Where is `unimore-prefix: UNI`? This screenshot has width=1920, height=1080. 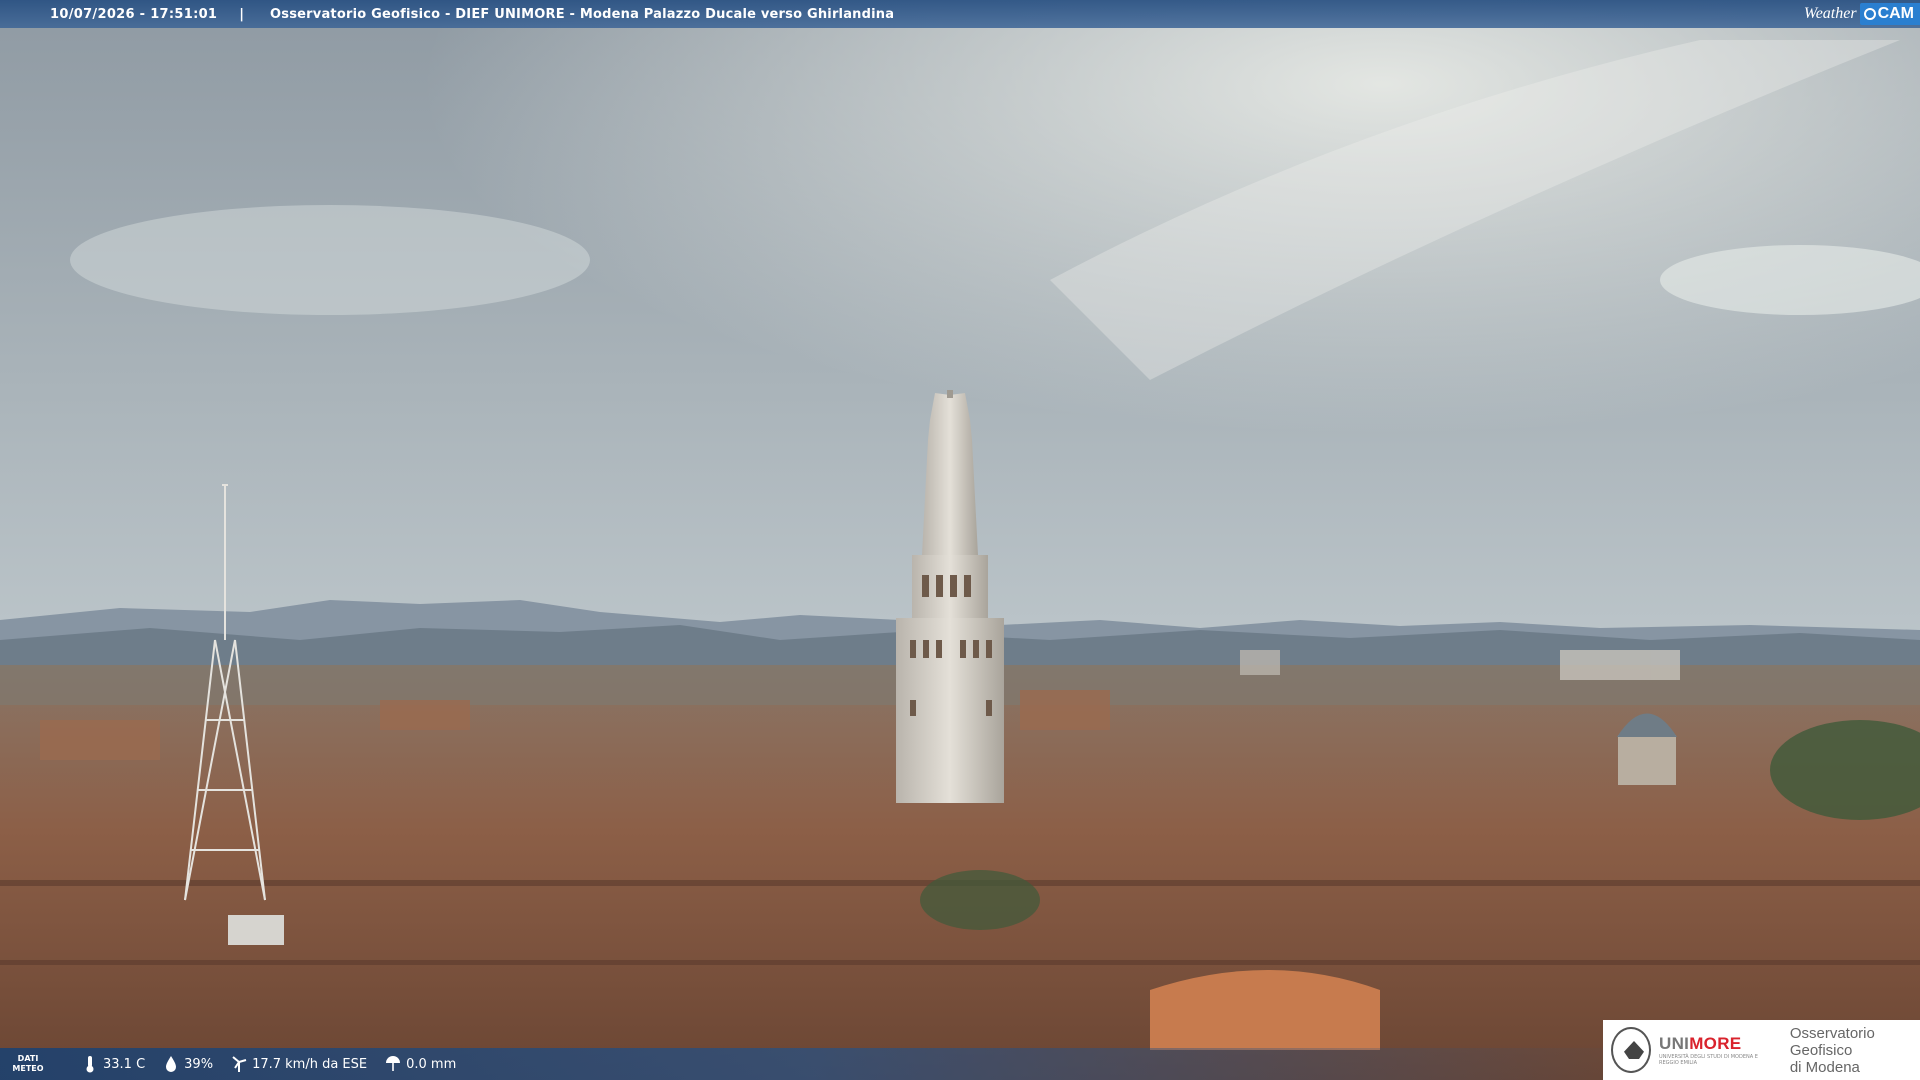
unimore-prefix: UNI is located at coordinates (1674, 1043).